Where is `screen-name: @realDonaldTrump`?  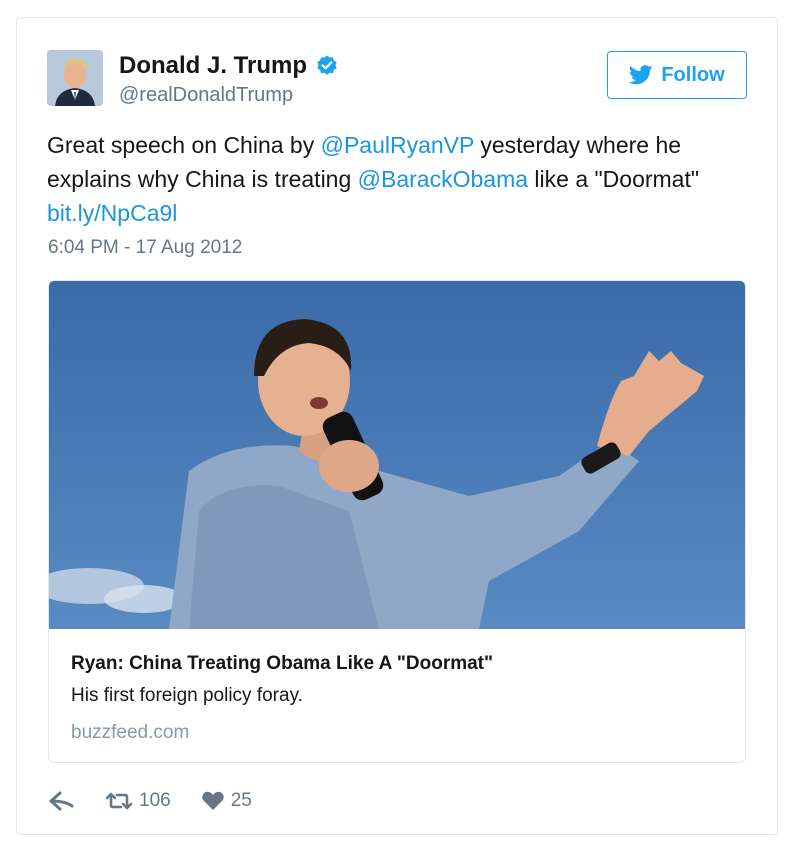 screen-name: @realDonaldTrump is located at coordinates (229, 95).